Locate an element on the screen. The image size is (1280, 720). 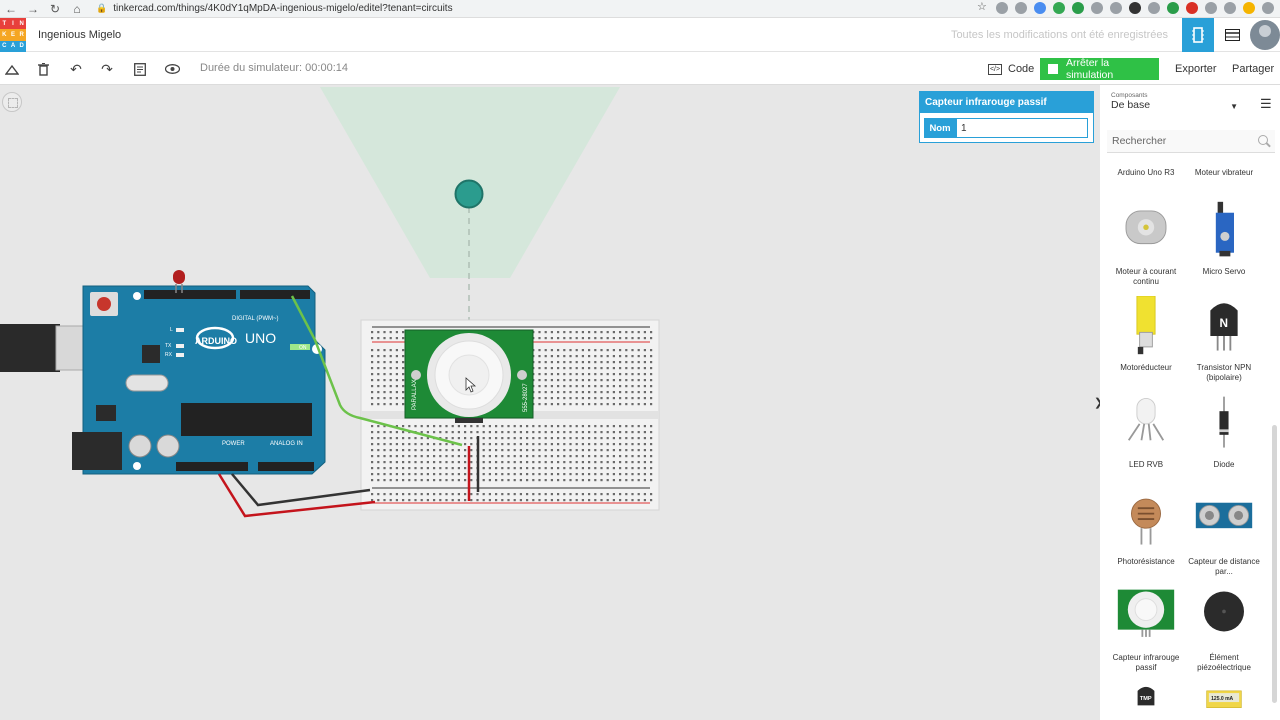
code-button: </> Code is located at coordinates (1011, 69).